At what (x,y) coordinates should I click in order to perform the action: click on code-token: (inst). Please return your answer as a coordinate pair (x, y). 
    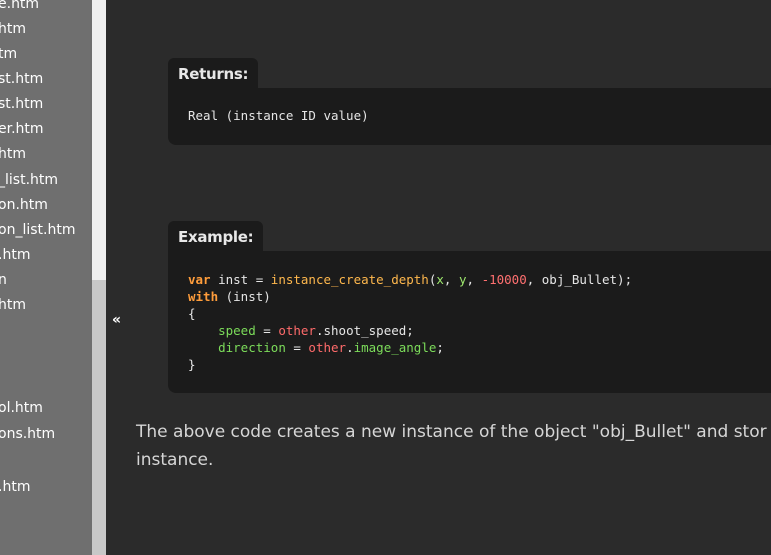
    Looking at the image, I should click on (244, 296).